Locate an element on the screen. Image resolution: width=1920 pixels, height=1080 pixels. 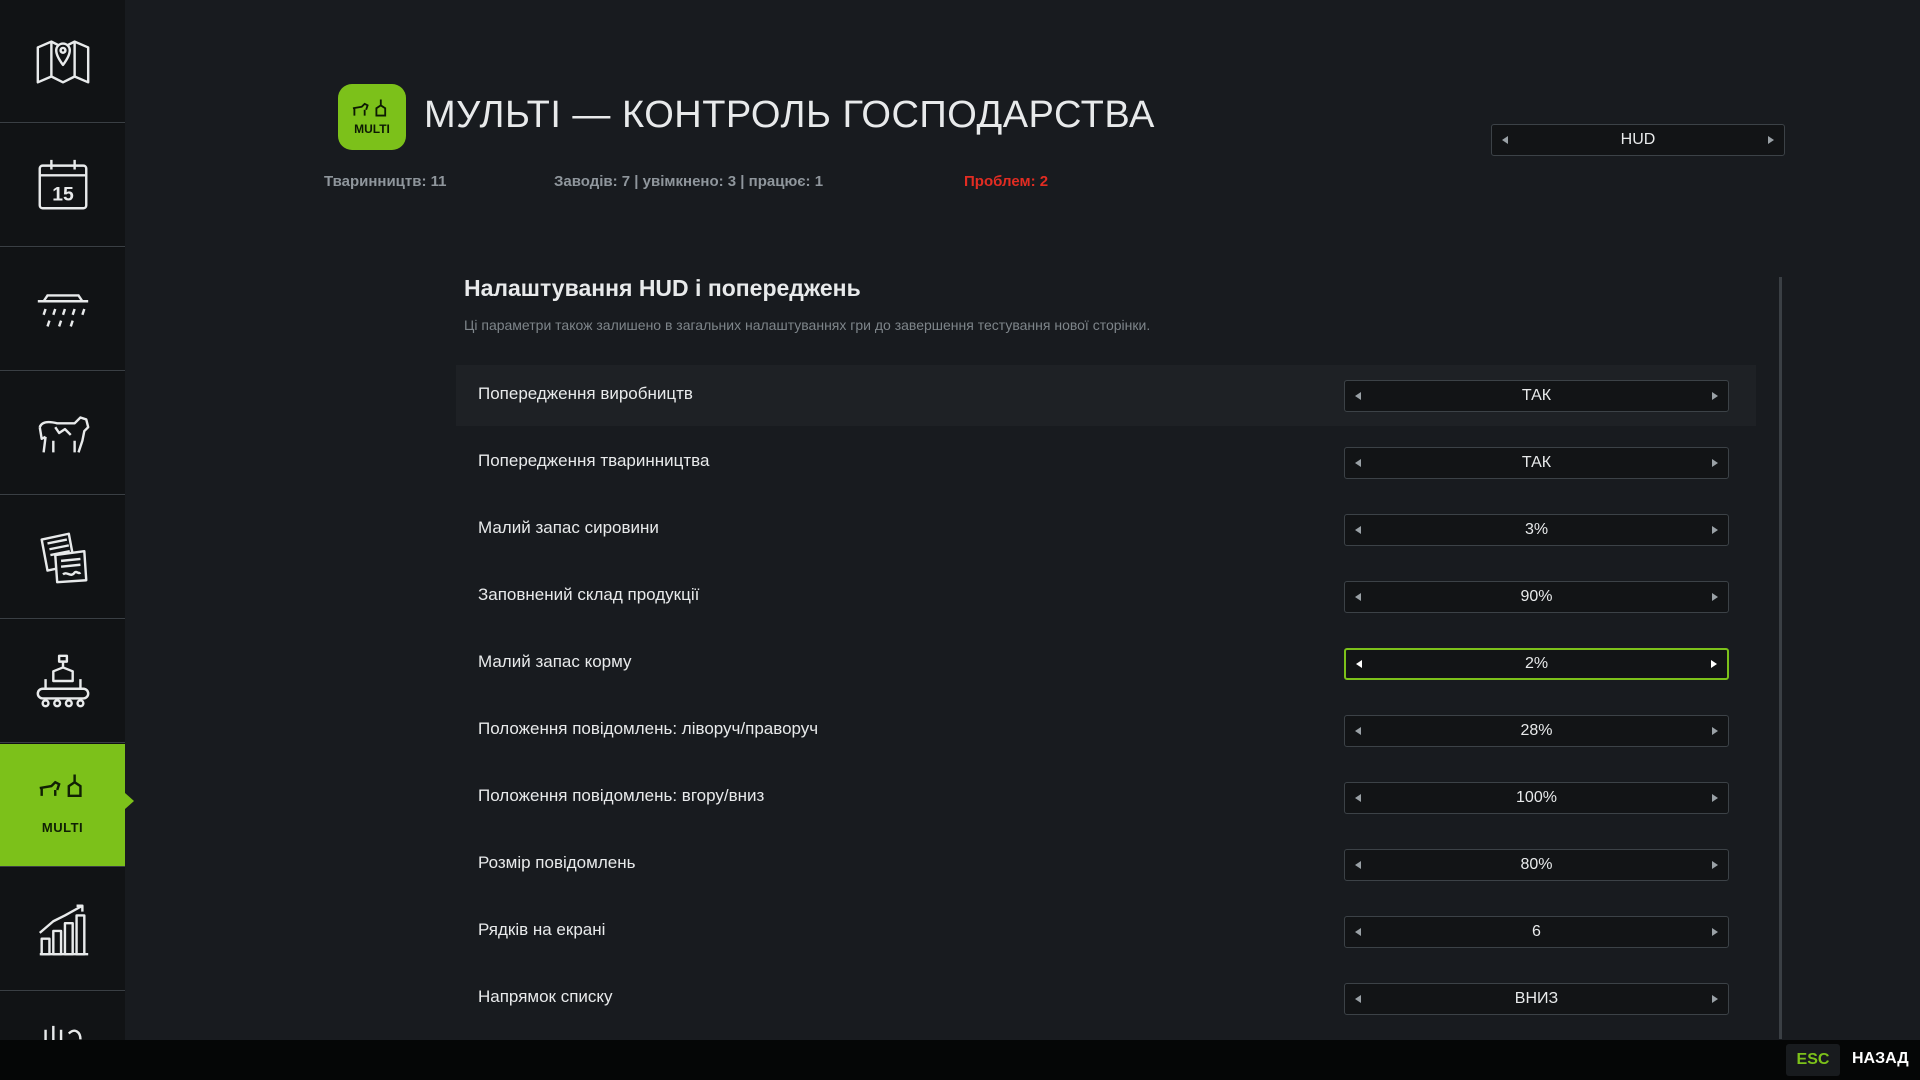
setting-value: 3% is located at coordinates (1536, 529).